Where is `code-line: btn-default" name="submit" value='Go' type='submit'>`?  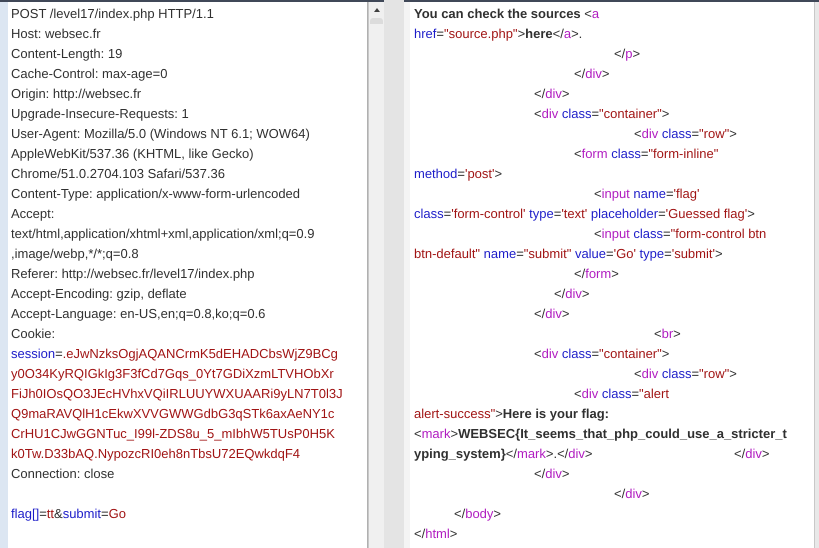
code-line: btn-default" name="submit" value='Go' type='submit'> is located at coordinates (568, 254).